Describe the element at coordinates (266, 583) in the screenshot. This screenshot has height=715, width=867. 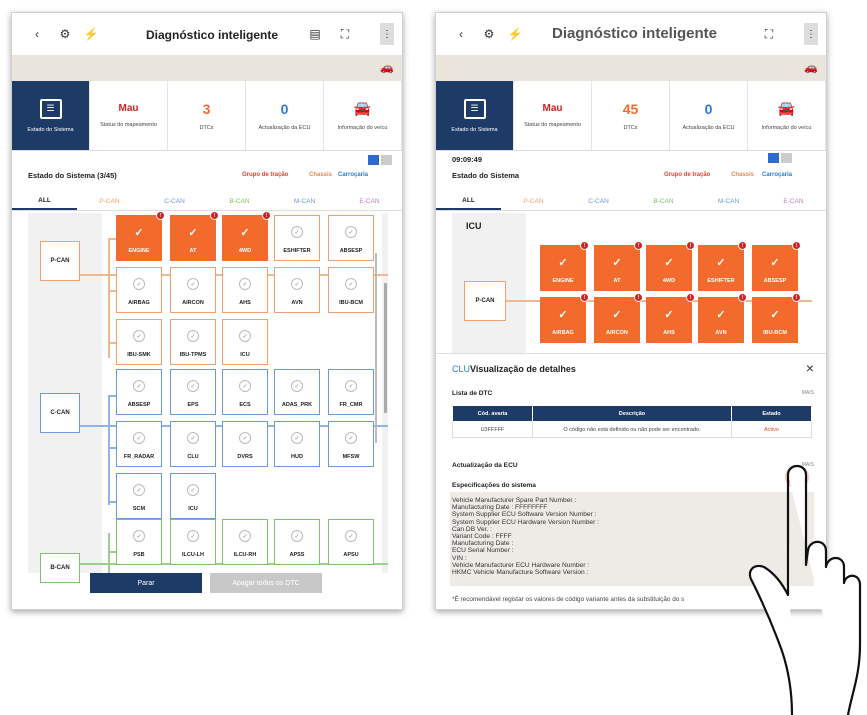
I see `clear-all-dtc-button: Apagar todos os DTC` at that location.